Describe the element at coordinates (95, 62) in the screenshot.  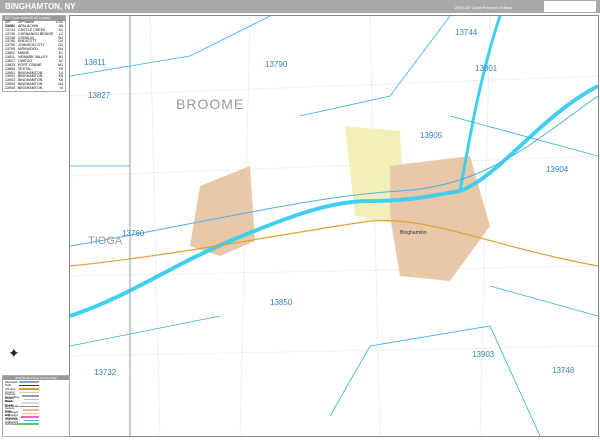
I see `zip-label: 13811` at that location.